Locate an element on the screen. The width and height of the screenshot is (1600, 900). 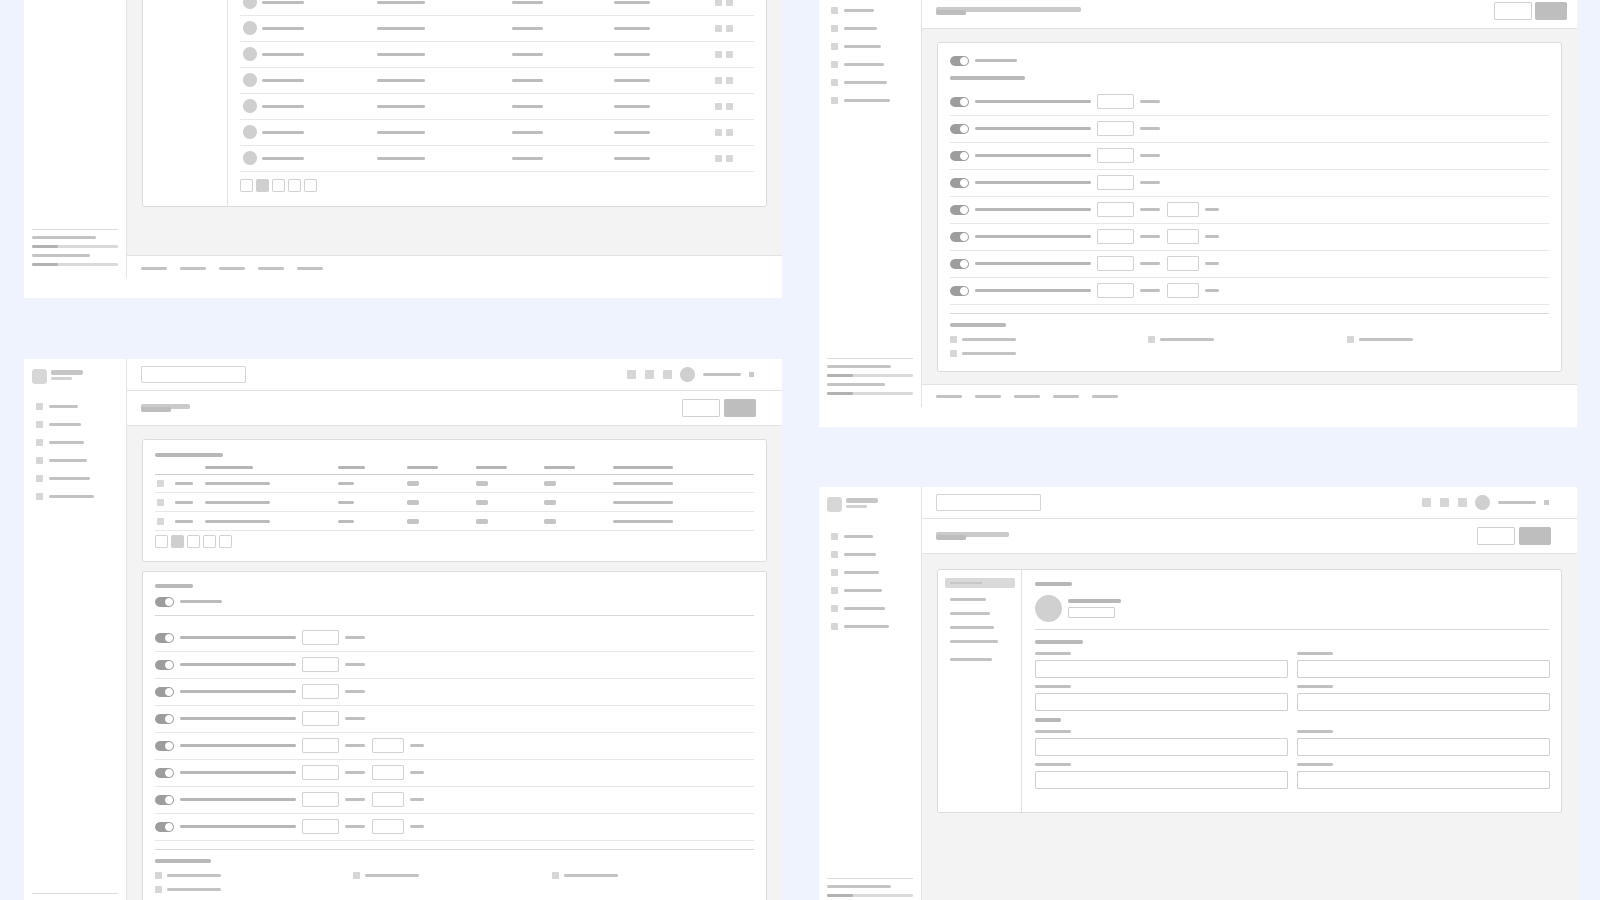
primary-button is located at coordinates (740, 408).